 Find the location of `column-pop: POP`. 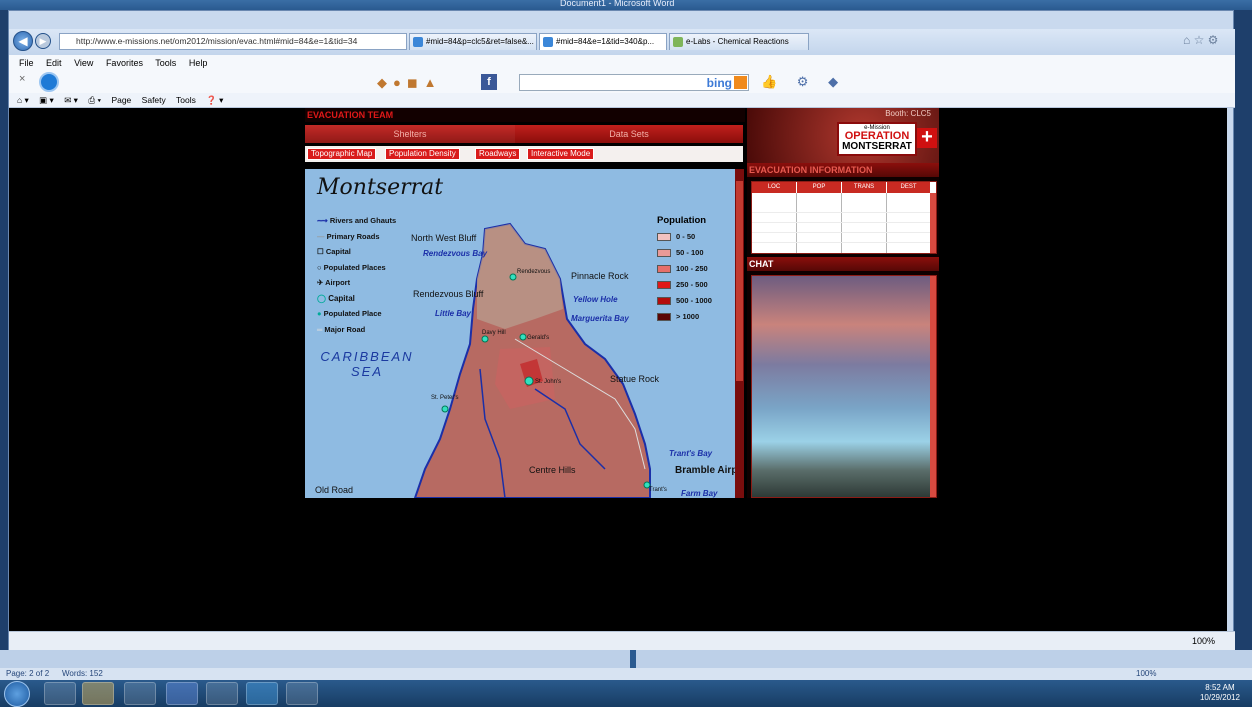

column-pop: POP is located at coordinates (819, 187).